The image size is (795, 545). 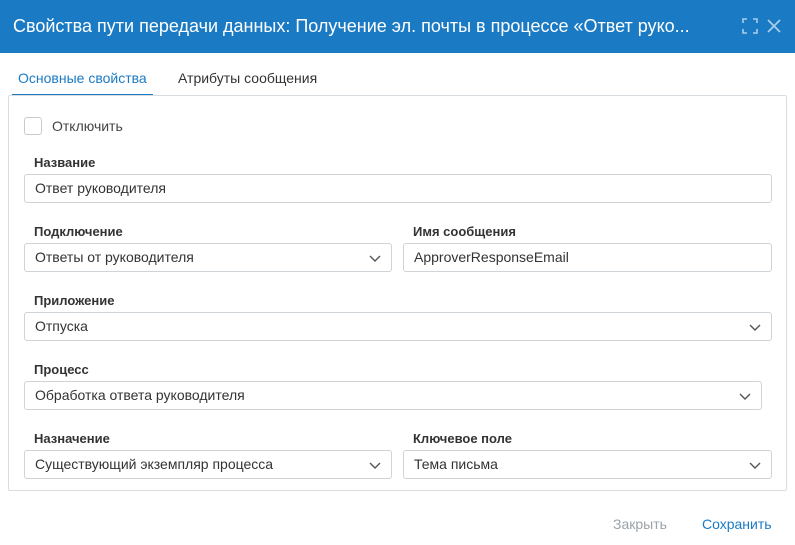 I want to click on message-name-value: ApproverResponseEmail, so click(x=491, y=257).